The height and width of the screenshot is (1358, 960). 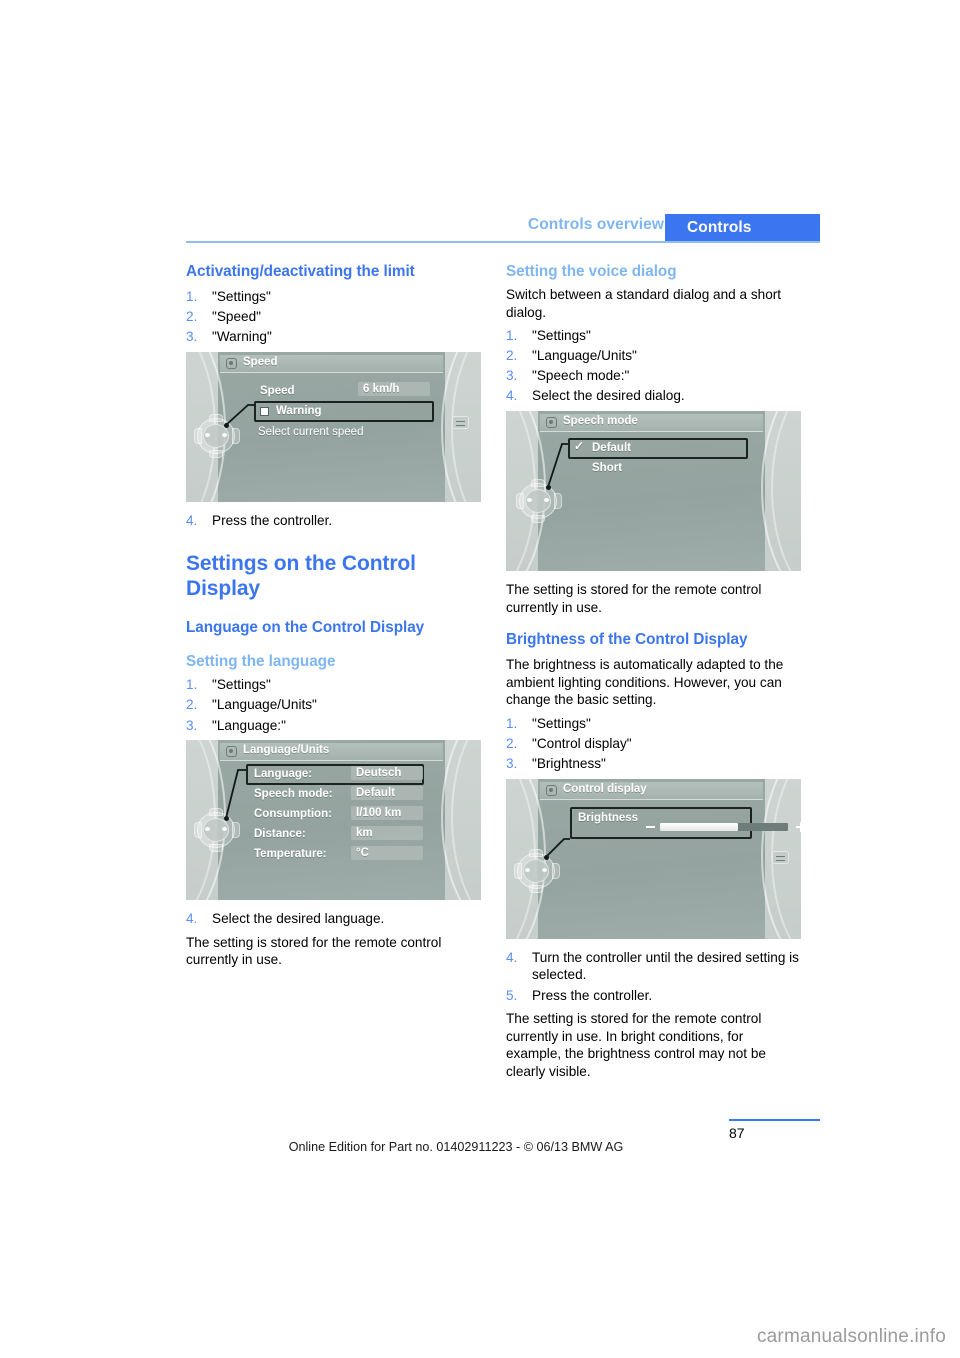 I want to click on step-text: Select the desired dialog., so click(x=608, y=396).